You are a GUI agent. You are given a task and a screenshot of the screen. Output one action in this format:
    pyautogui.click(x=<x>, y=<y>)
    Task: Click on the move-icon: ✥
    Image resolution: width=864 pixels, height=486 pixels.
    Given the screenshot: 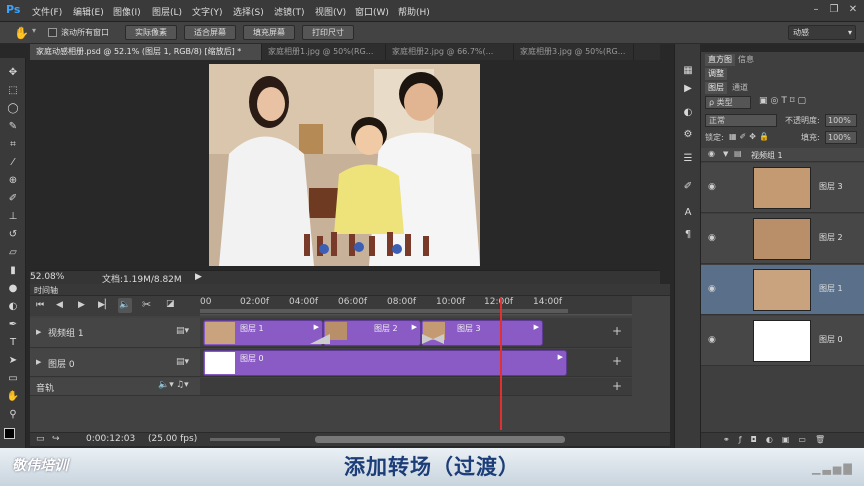 What is the action you would take?
    pyautogui.click(x=13, y=73)
    